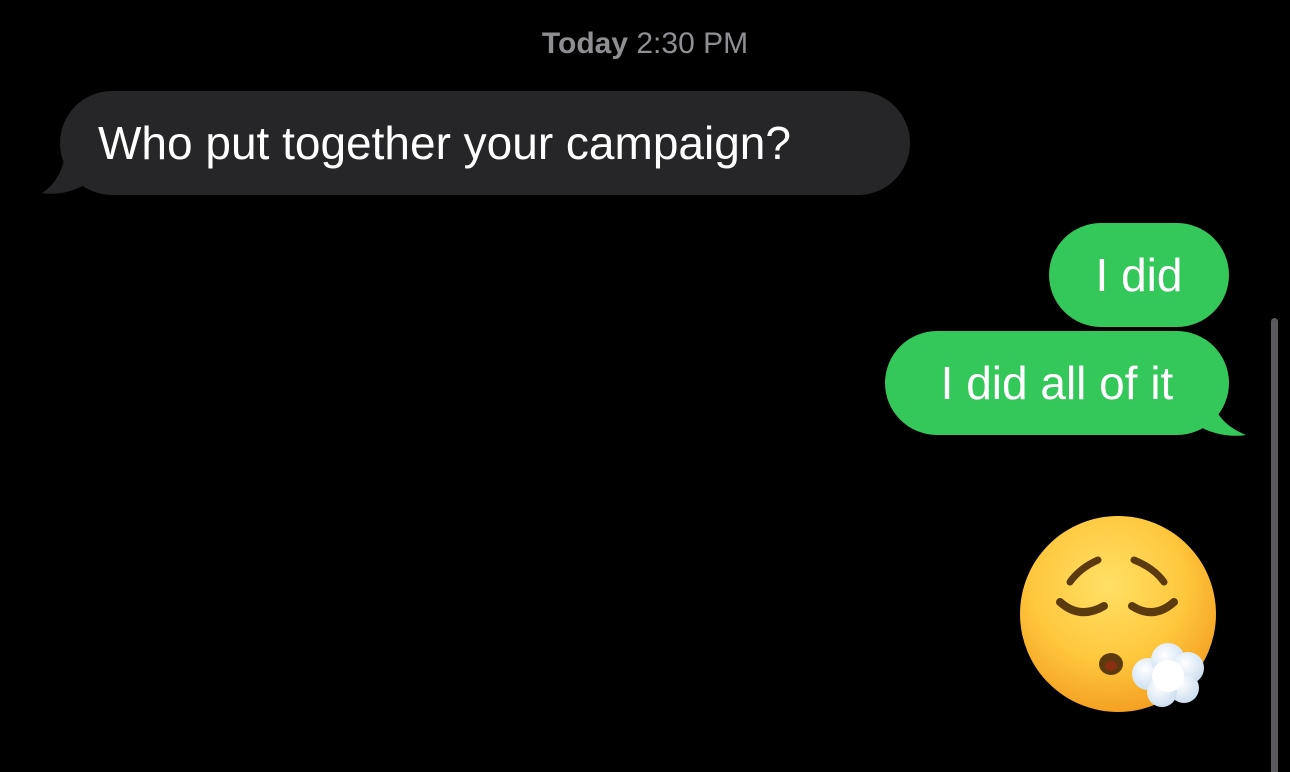 The height and width of the screenshot is (772, 1290). Describe the element at coordinates (1274, 545) in the screenshot. I see `scrollbar` at that location.